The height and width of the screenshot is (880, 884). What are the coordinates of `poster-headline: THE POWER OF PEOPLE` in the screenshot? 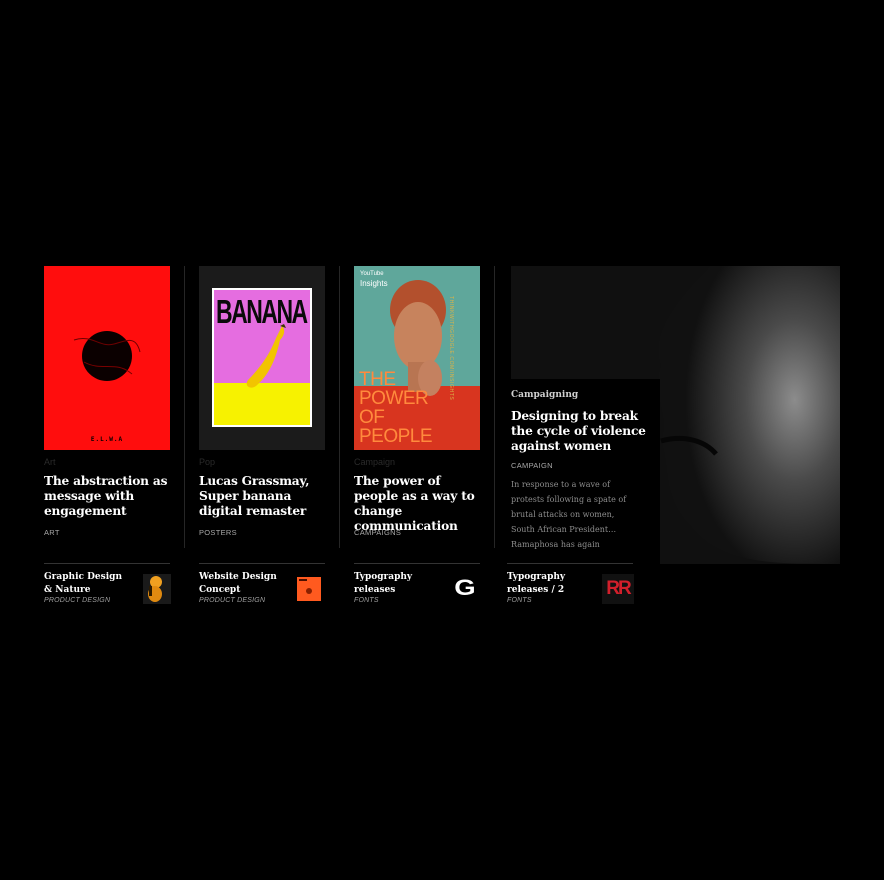 It's located at (396, 408).